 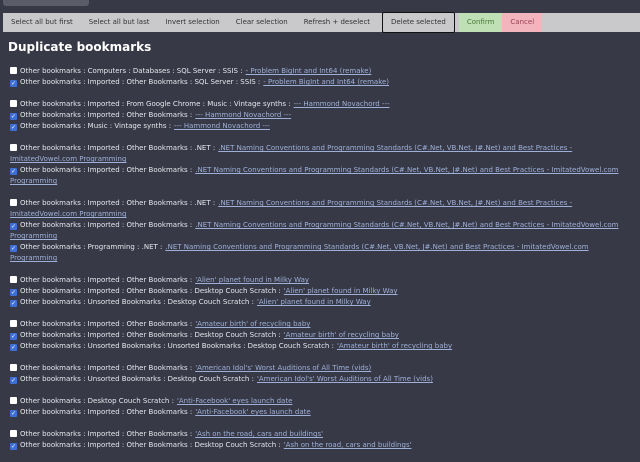 I want to click on select-all-but-first-button: Select all but first, so click(x=42, y=22).